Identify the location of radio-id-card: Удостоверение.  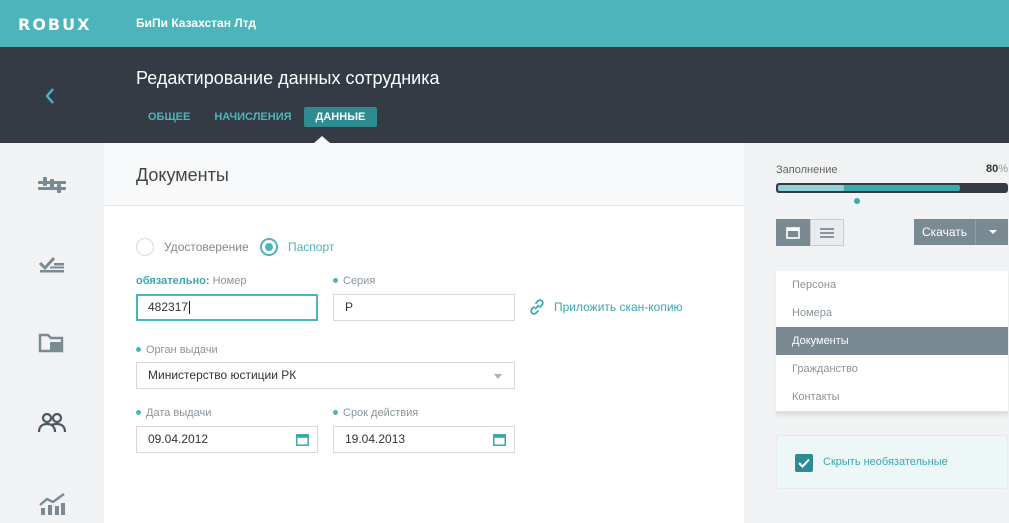
(192, 247).